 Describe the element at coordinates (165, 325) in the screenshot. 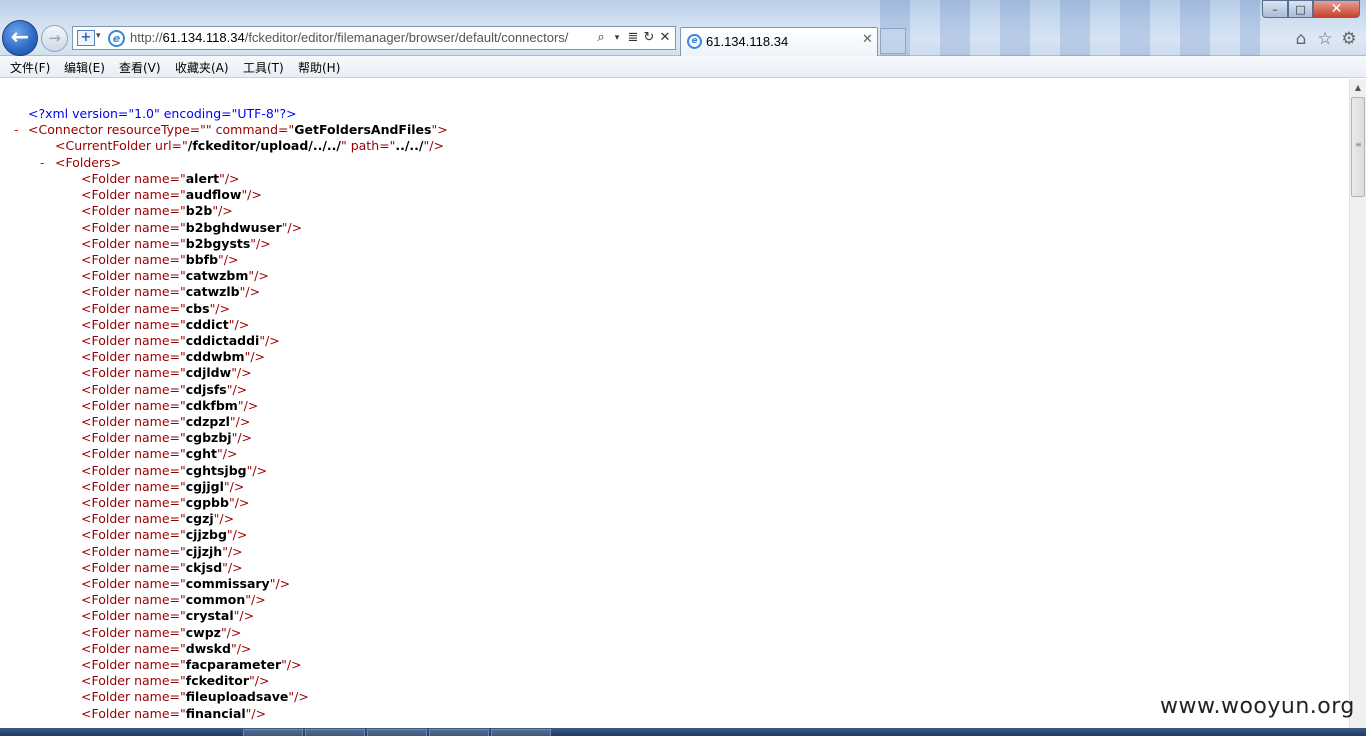

I see `folder-element: <Folder name="cddict"/>` at that location.